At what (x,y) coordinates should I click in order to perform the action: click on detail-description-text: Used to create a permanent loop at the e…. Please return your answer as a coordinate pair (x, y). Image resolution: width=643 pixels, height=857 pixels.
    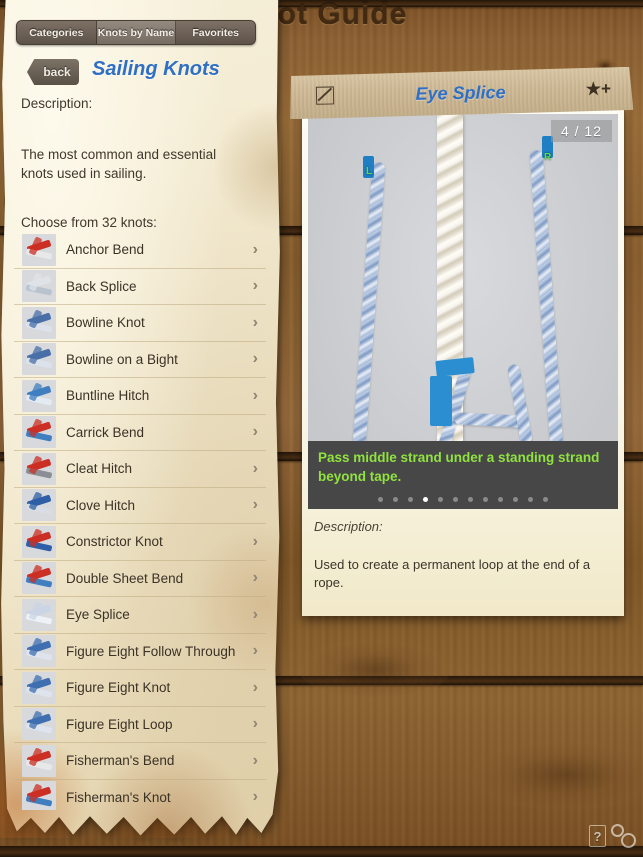
    Looking at the image, I should click on (452, 573).